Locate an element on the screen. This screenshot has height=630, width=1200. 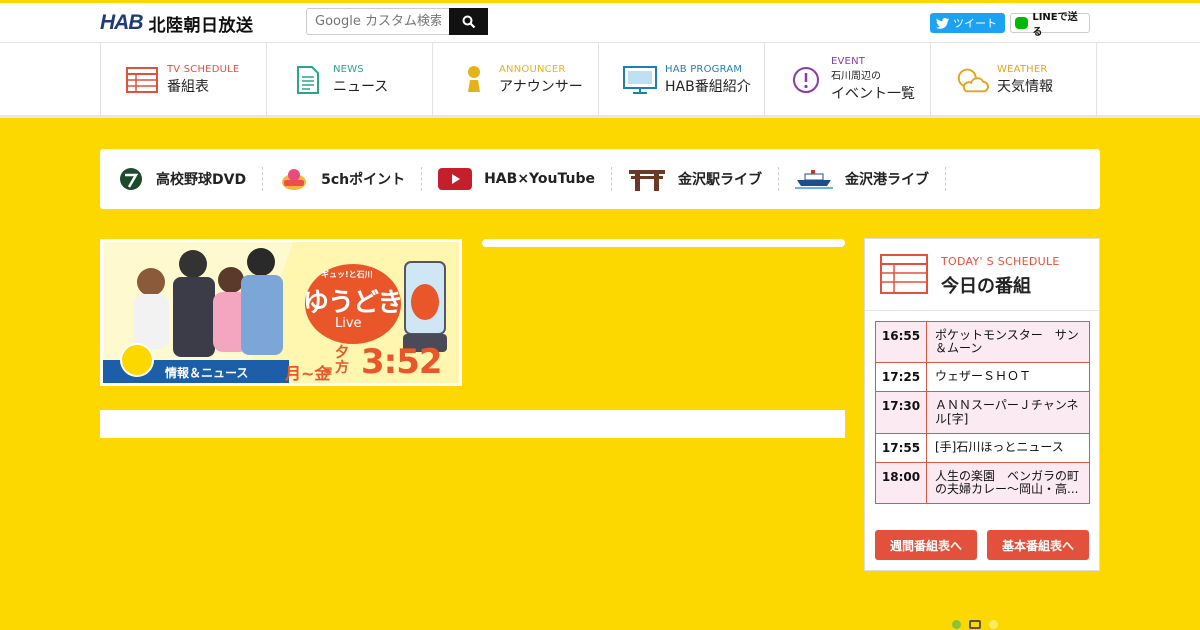
schedule-row: 17:55 [手]石川ほっとニュース is located at coordinates (982, 447).